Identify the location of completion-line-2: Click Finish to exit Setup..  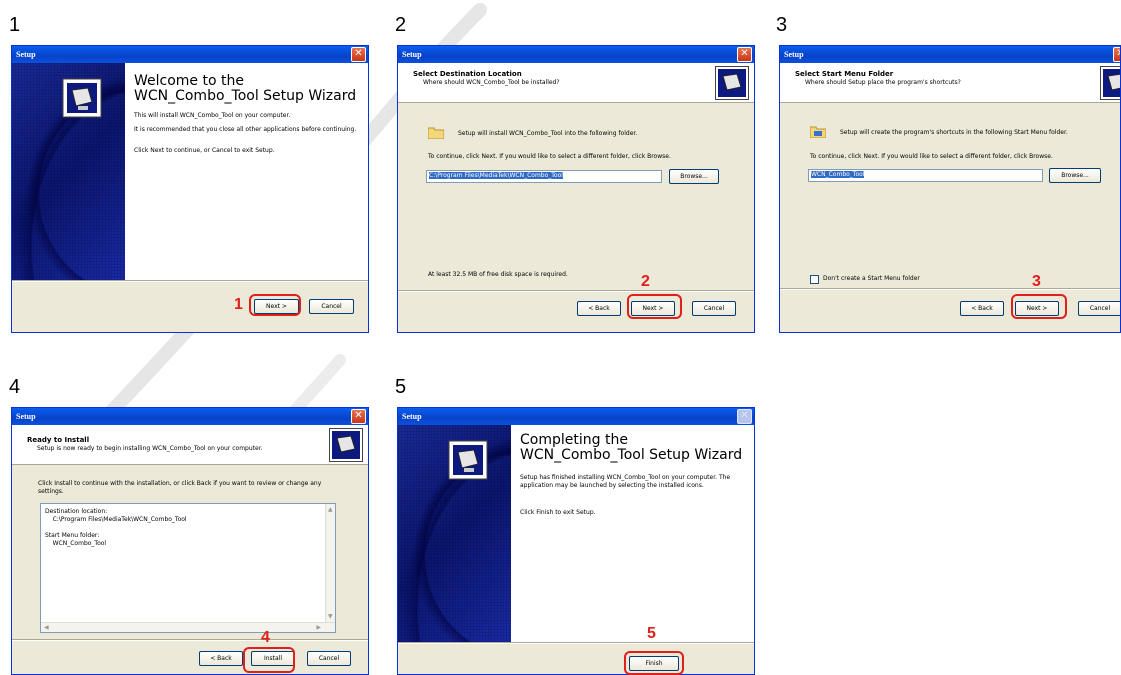
(558, 512).